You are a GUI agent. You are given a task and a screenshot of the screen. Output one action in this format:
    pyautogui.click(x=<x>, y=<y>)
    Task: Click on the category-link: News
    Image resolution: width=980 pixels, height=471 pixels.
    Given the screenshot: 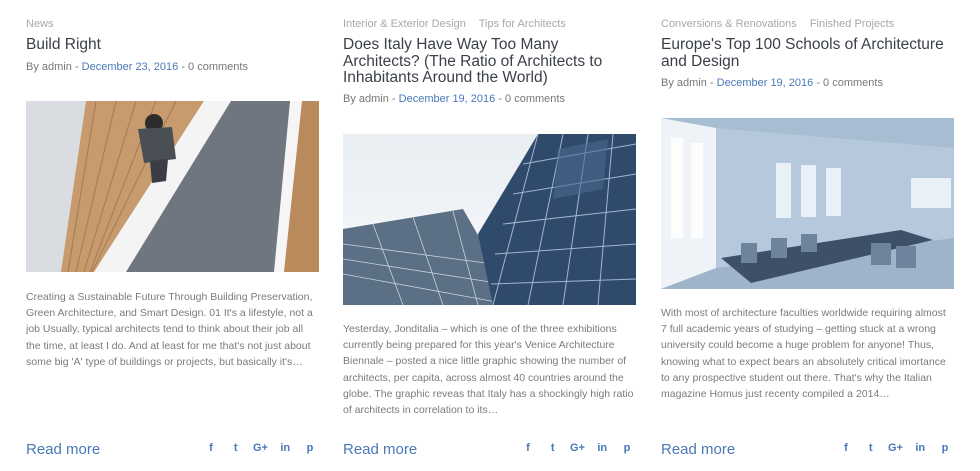 What is the action you would take?
    pyautogui.click(x=40, y=24)
    